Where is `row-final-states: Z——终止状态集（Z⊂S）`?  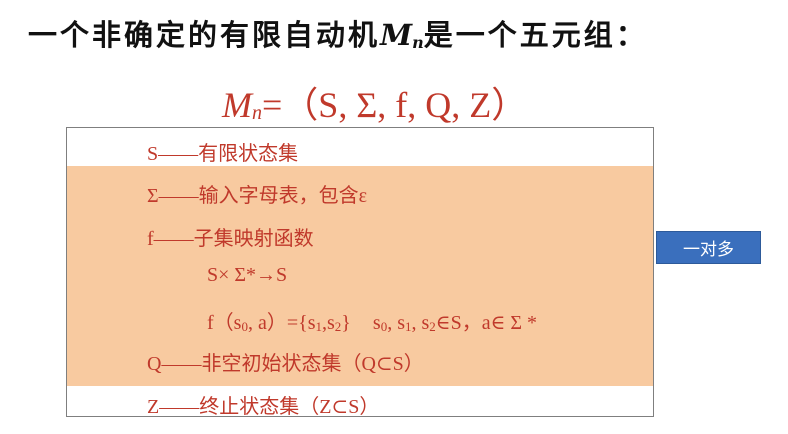 row-final-states: Z——终止状态集（Z⊂S） is located at coordinates (263, 407).